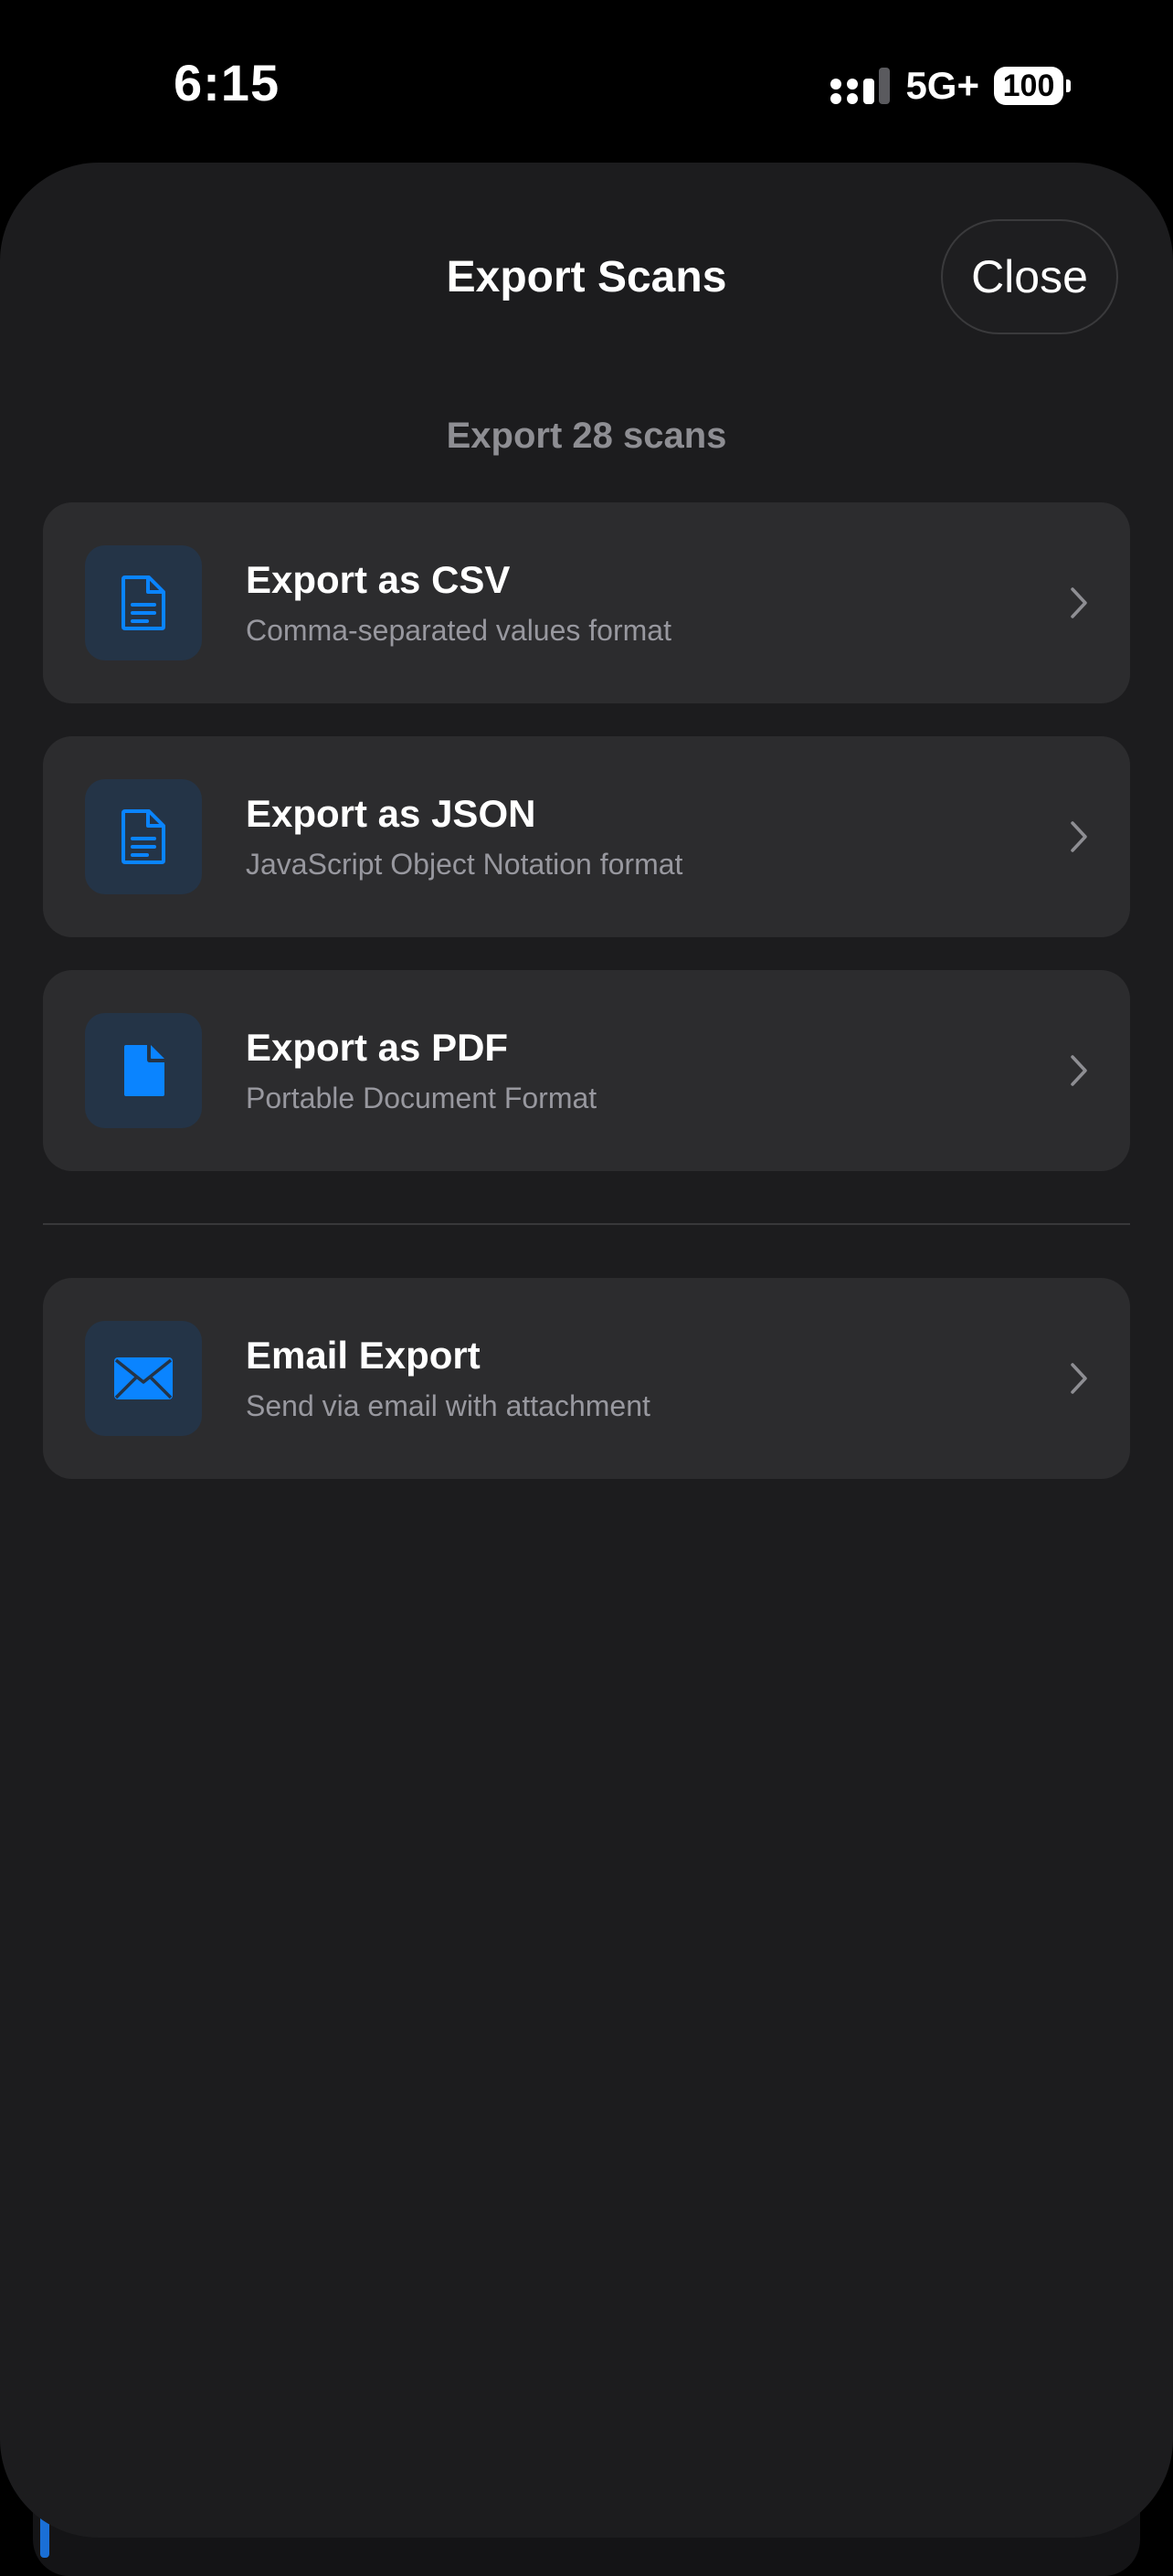 Image resolution: width=1173 pixels, height=2576 pixels. What do you see at coordinates (942, 85) in the screenshot?
I see `network-type: 5G+` at bounding box center [942, 85].